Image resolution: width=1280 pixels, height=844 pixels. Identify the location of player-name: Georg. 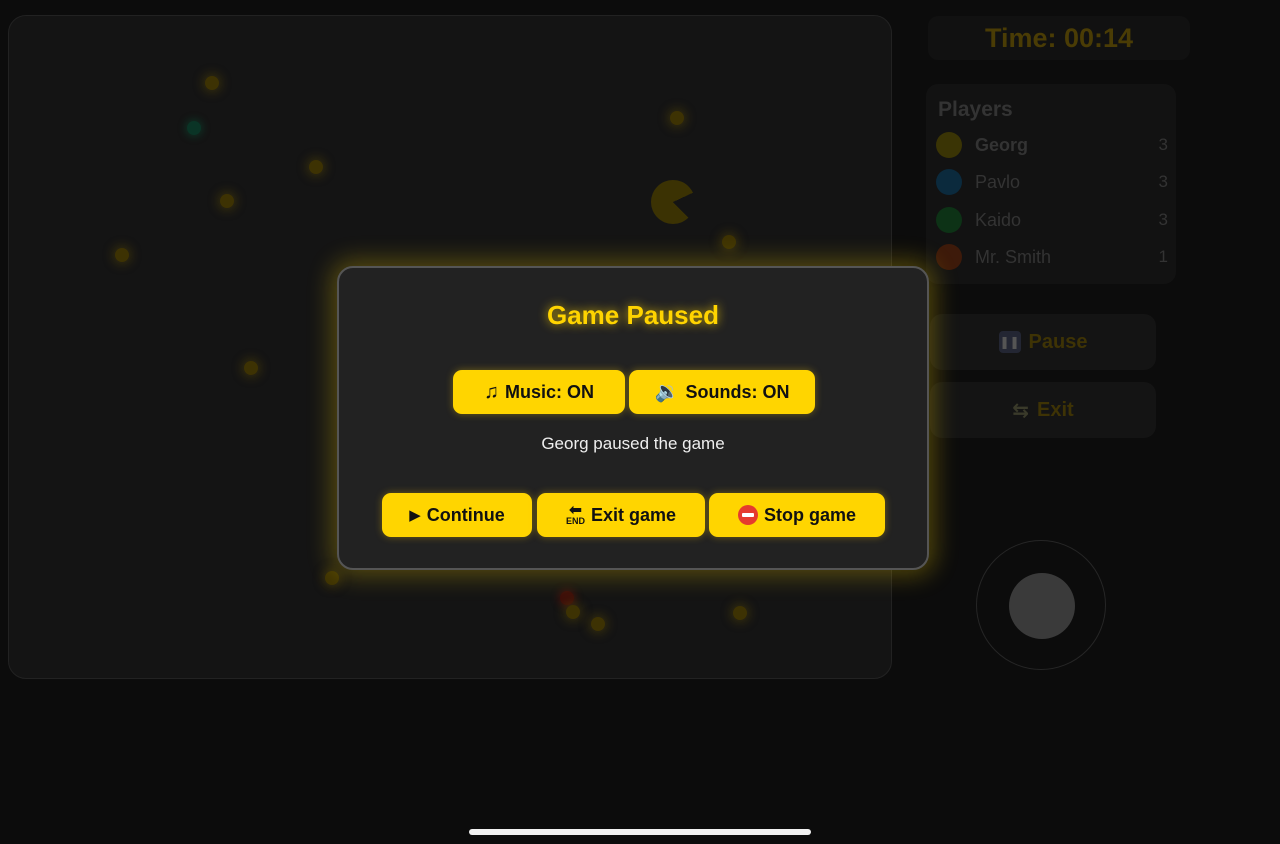
(1002, 144).